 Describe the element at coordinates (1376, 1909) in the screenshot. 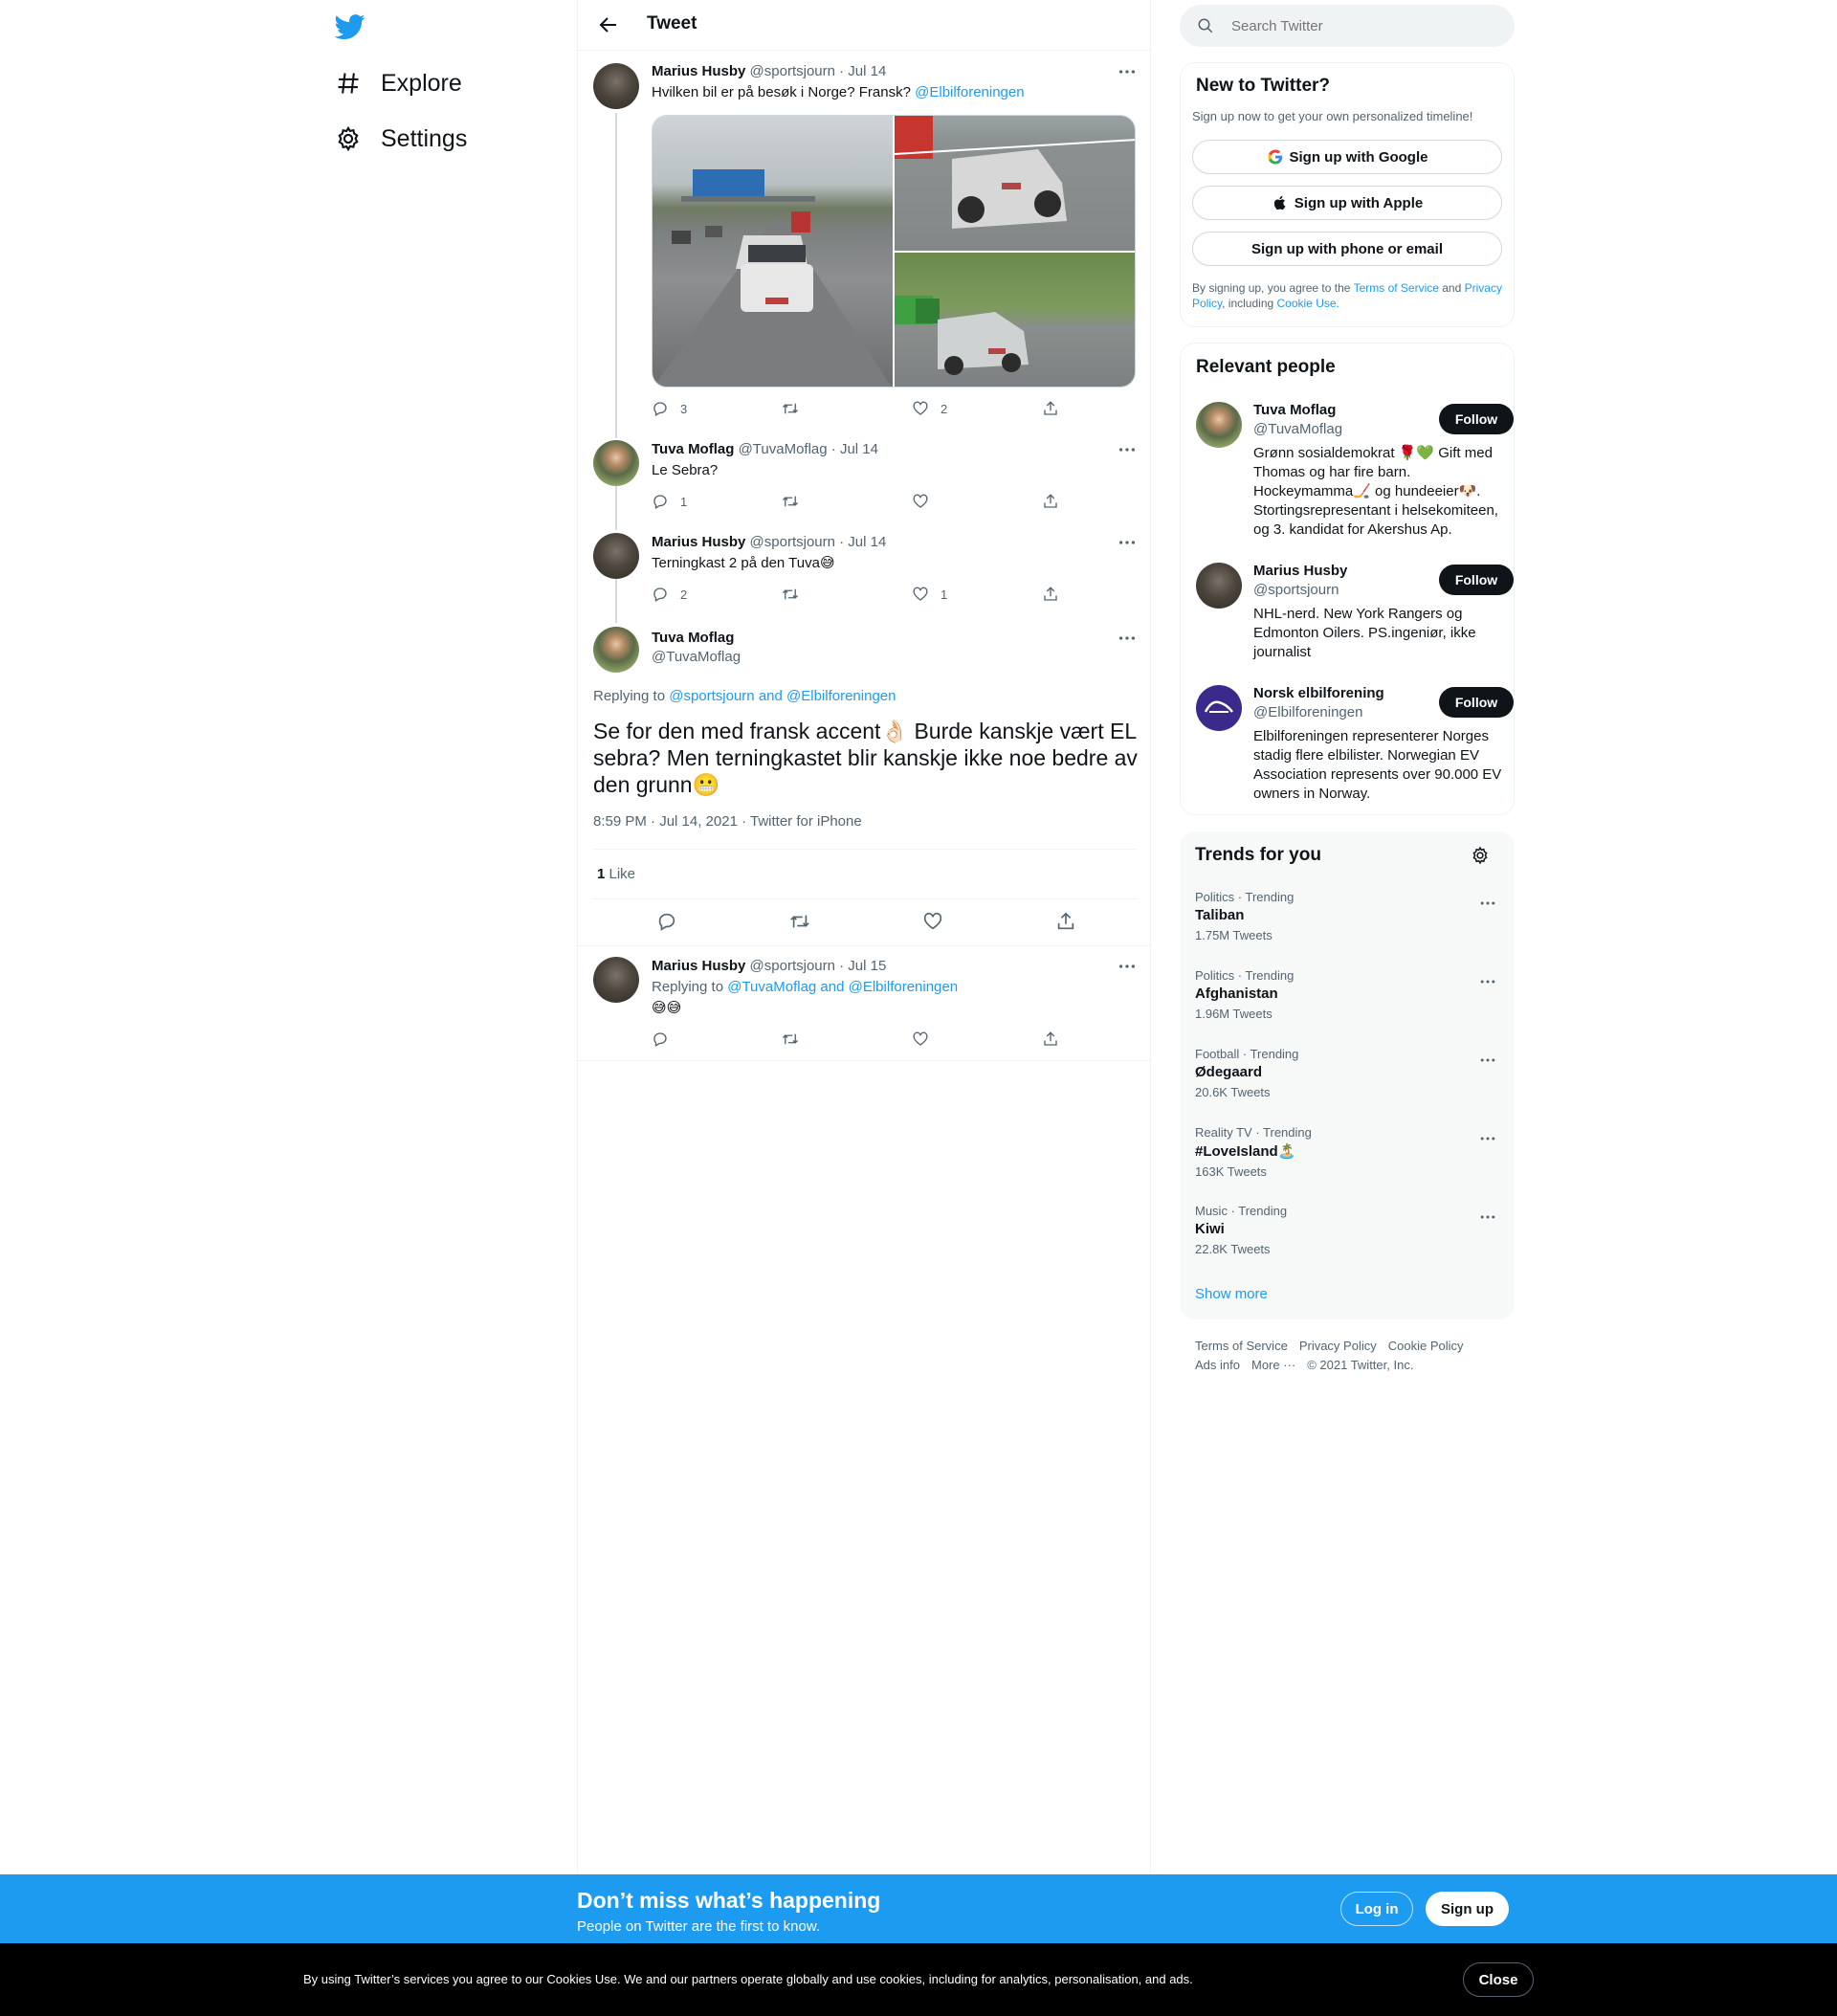

I see `login-button: Log in` at that location.